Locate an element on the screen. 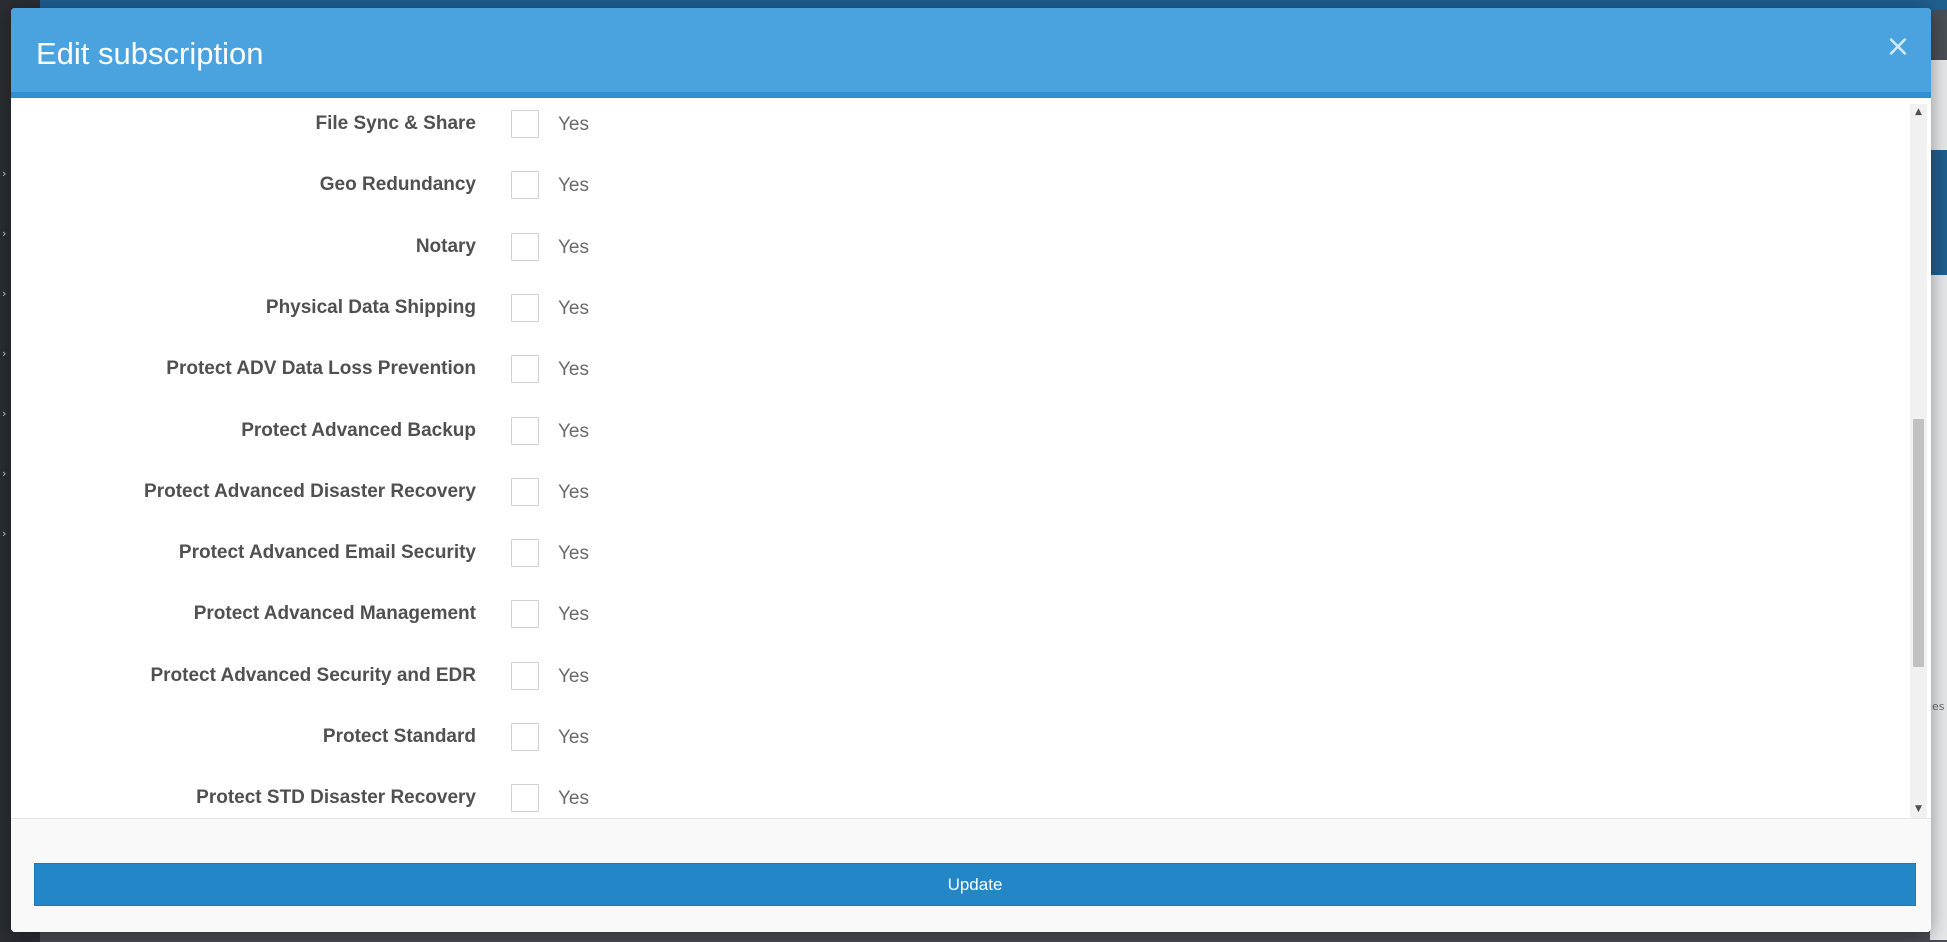 The image size is (1947, 942). option-label: Notary is located at coordinates (445, 246).